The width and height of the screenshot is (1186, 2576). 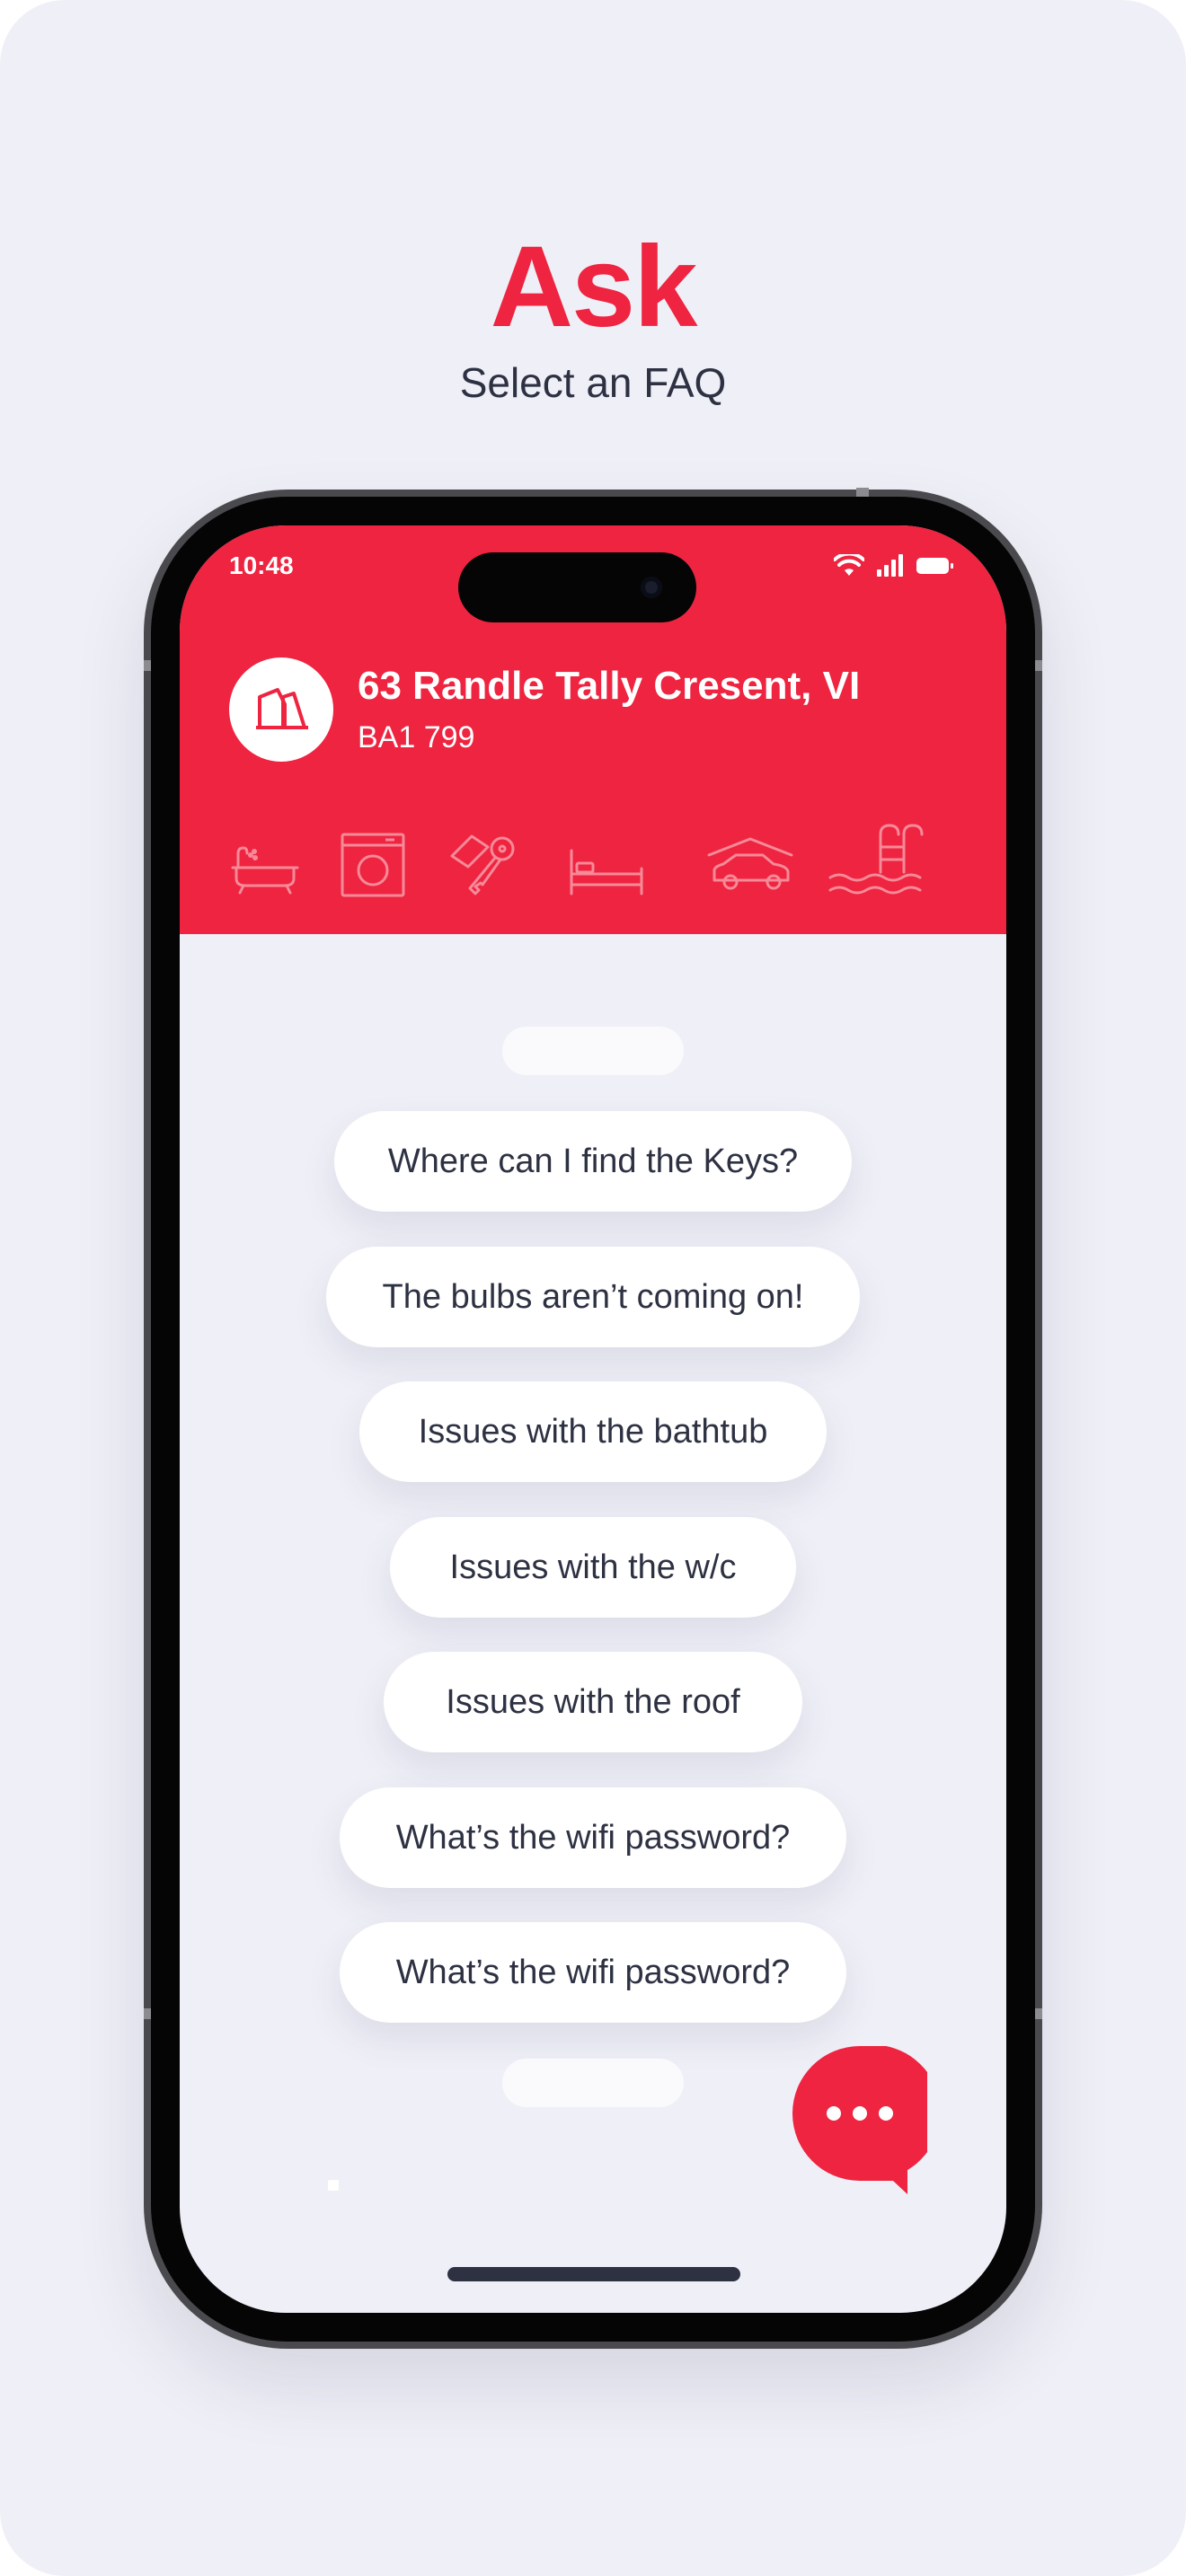 What do you see at coordinates (876, 862) in the screenshot?
I see `pool-ladder-icon` at bounding box center [876, 862].